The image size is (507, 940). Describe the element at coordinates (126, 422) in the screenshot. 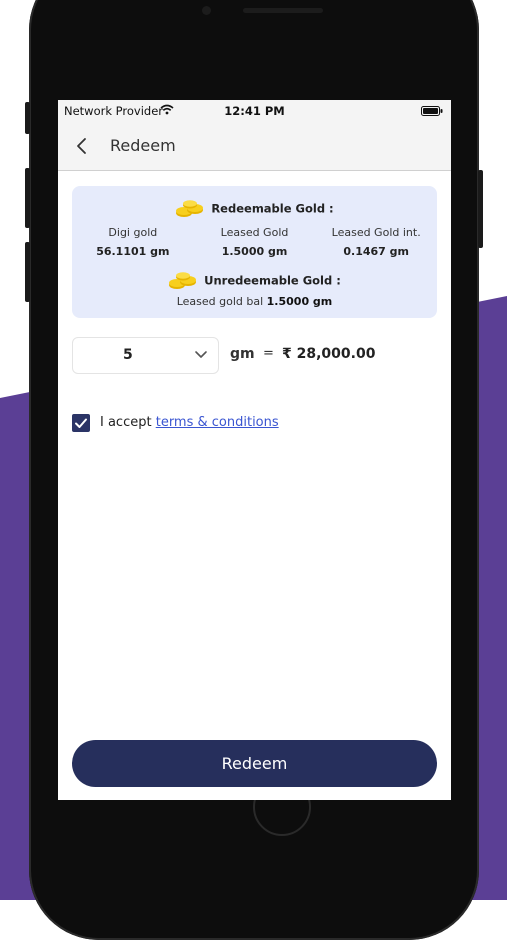

I see `accept-prefix: I accept` at that location.